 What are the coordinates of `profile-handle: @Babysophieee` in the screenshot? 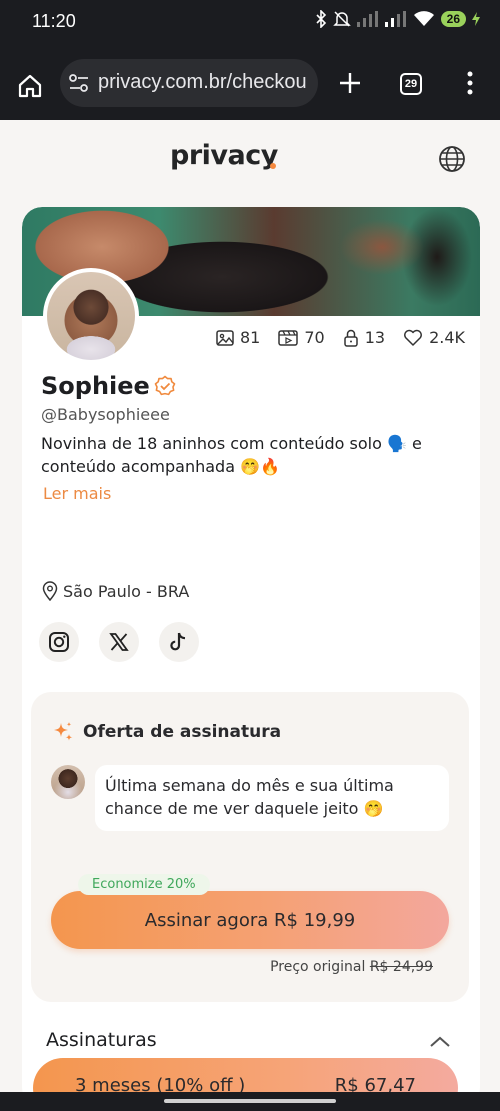 It's located at (105, 414).